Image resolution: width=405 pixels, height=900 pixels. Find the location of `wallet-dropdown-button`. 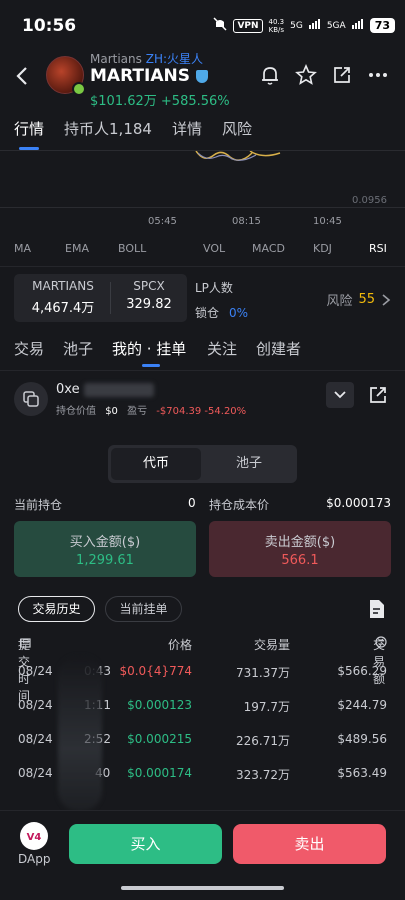

wallet-dropdown-button is located at coordinates (340, 395).